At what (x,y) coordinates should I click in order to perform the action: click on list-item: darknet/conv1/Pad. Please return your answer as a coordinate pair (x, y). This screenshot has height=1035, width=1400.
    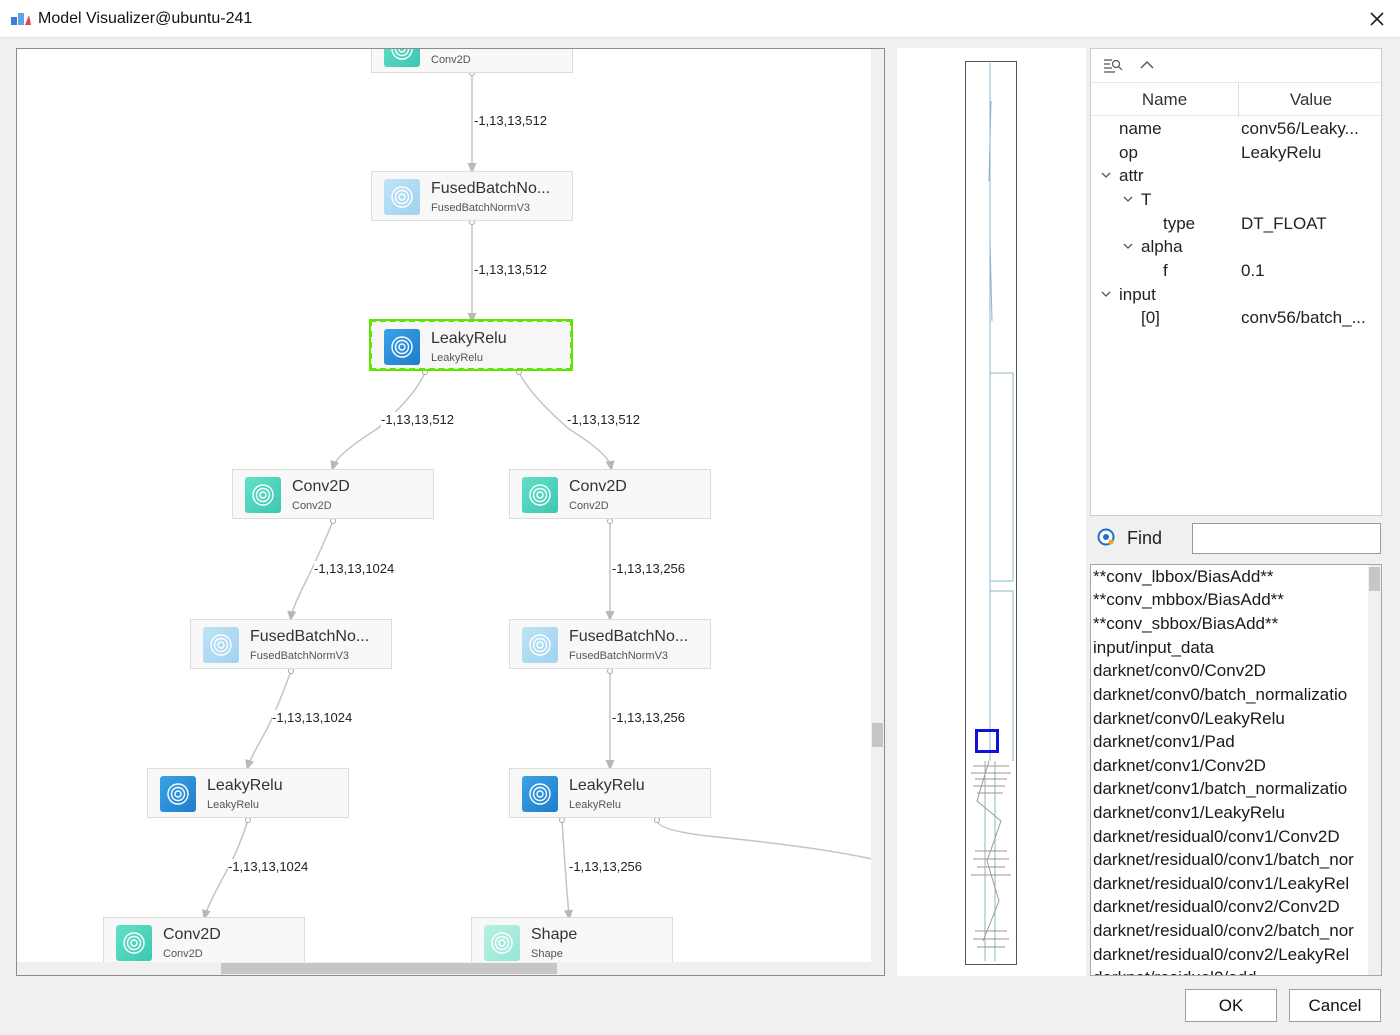
    Looking at the image, I should click on (1231, 743).